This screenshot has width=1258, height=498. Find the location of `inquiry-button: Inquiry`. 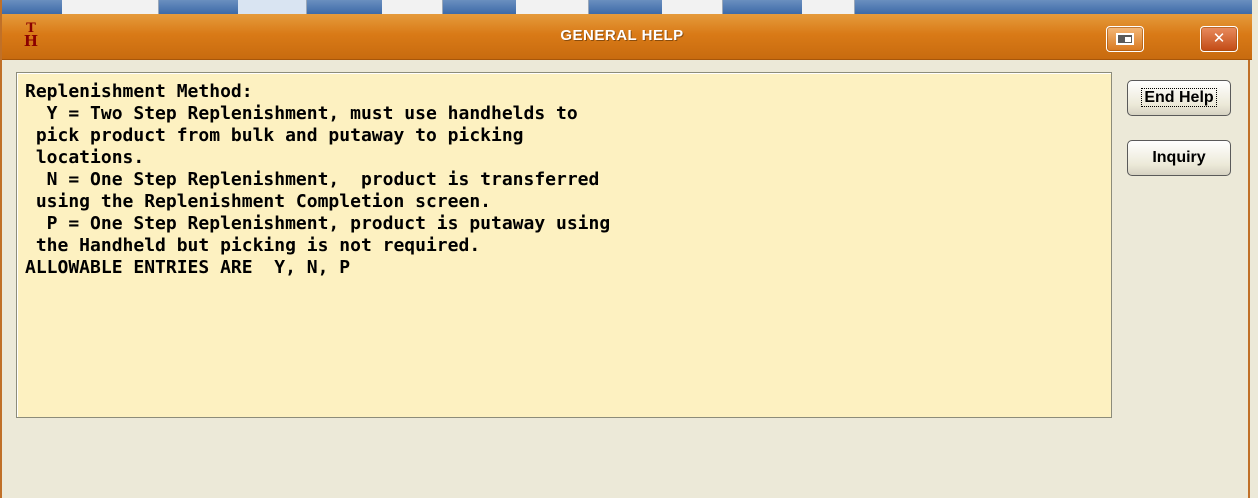

inquiry-button: Inquiry is located at coordinates (1179, 158).